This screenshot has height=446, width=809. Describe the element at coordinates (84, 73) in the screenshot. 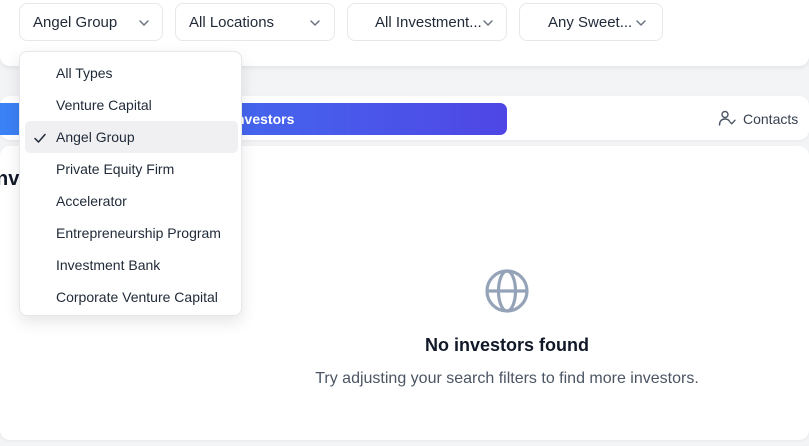

I see `menu-item-label: All Types` at that location.